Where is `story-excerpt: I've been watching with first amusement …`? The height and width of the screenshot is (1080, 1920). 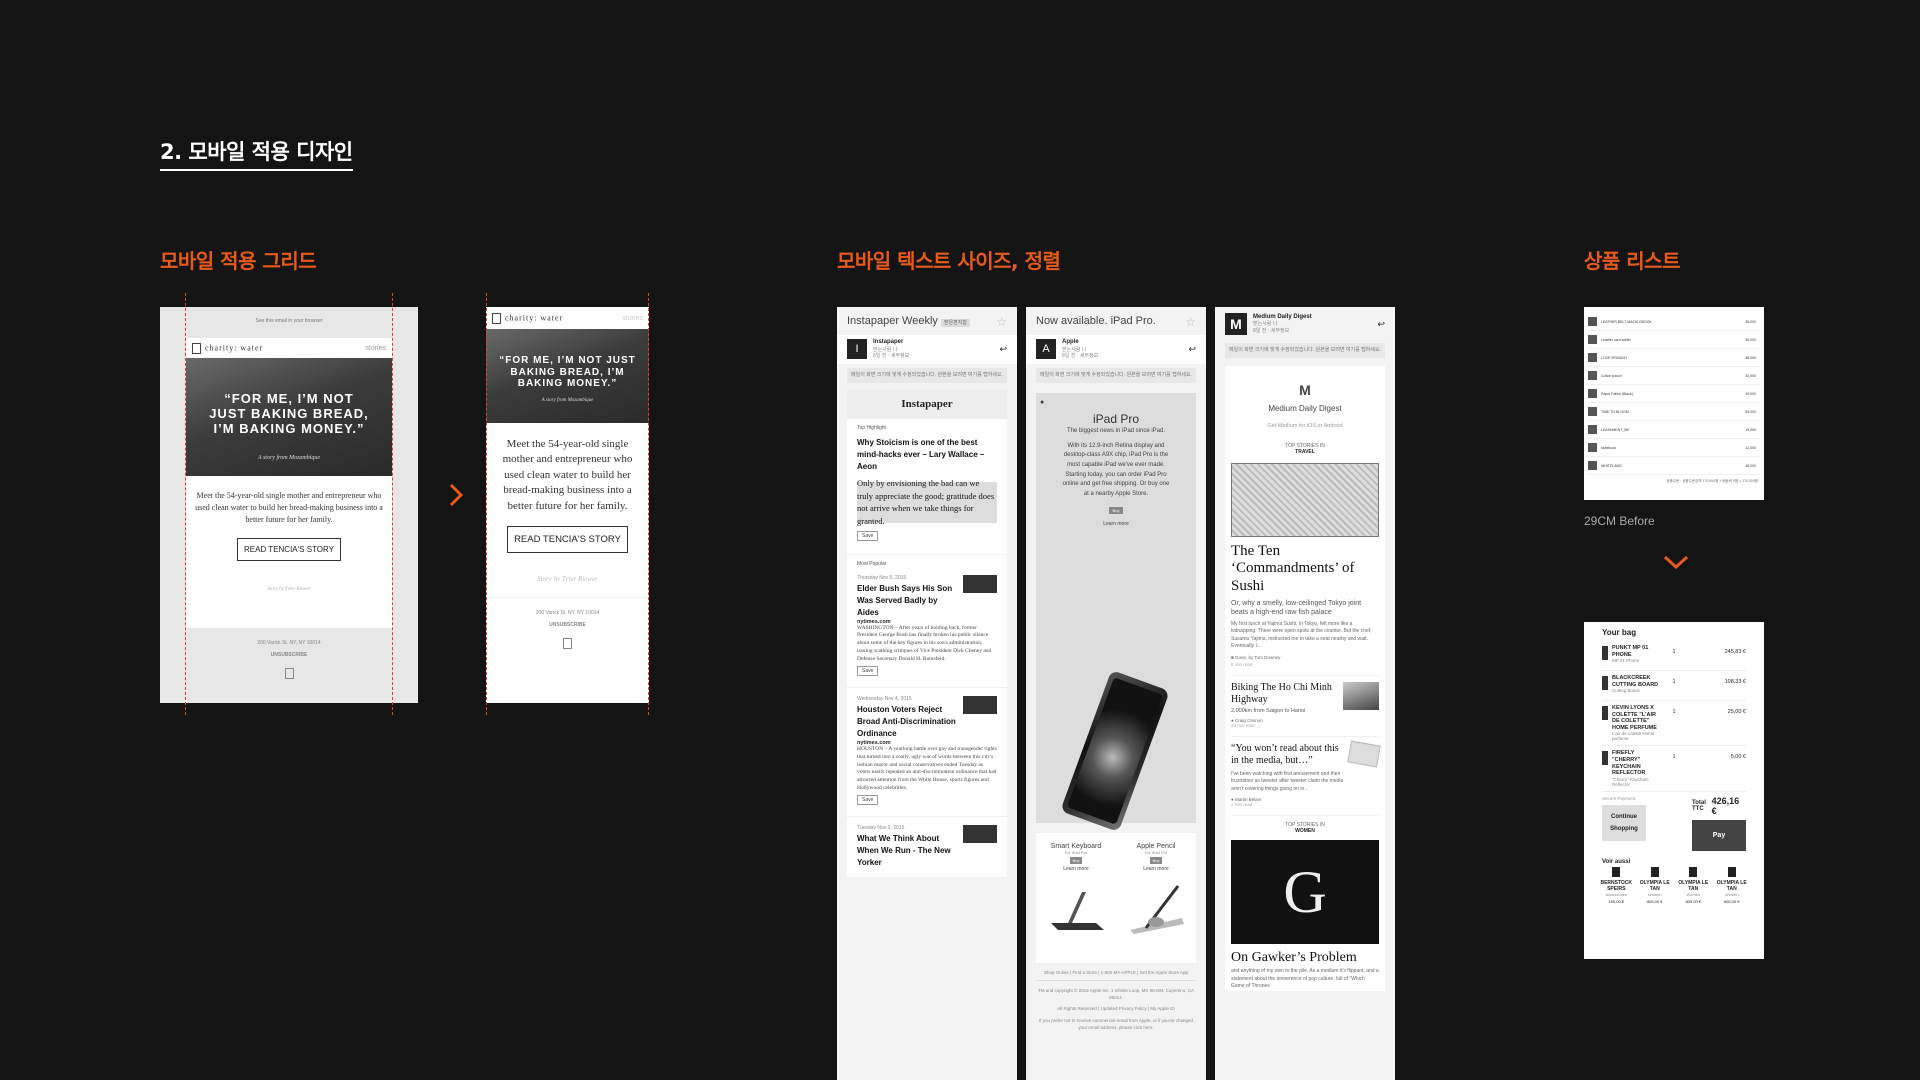
story-excerpt: I've been watching with first amusement … is located at coordinates (1287, 781).